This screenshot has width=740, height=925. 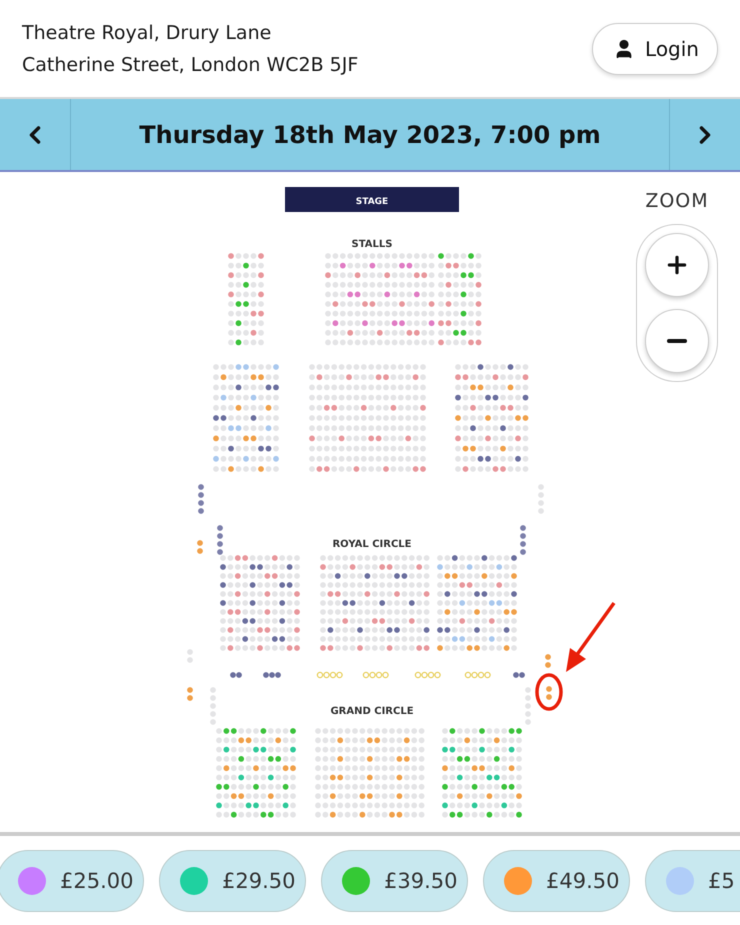 I want to click on section-label: ROYAL CIRCLE, so click(x=372, y=544).